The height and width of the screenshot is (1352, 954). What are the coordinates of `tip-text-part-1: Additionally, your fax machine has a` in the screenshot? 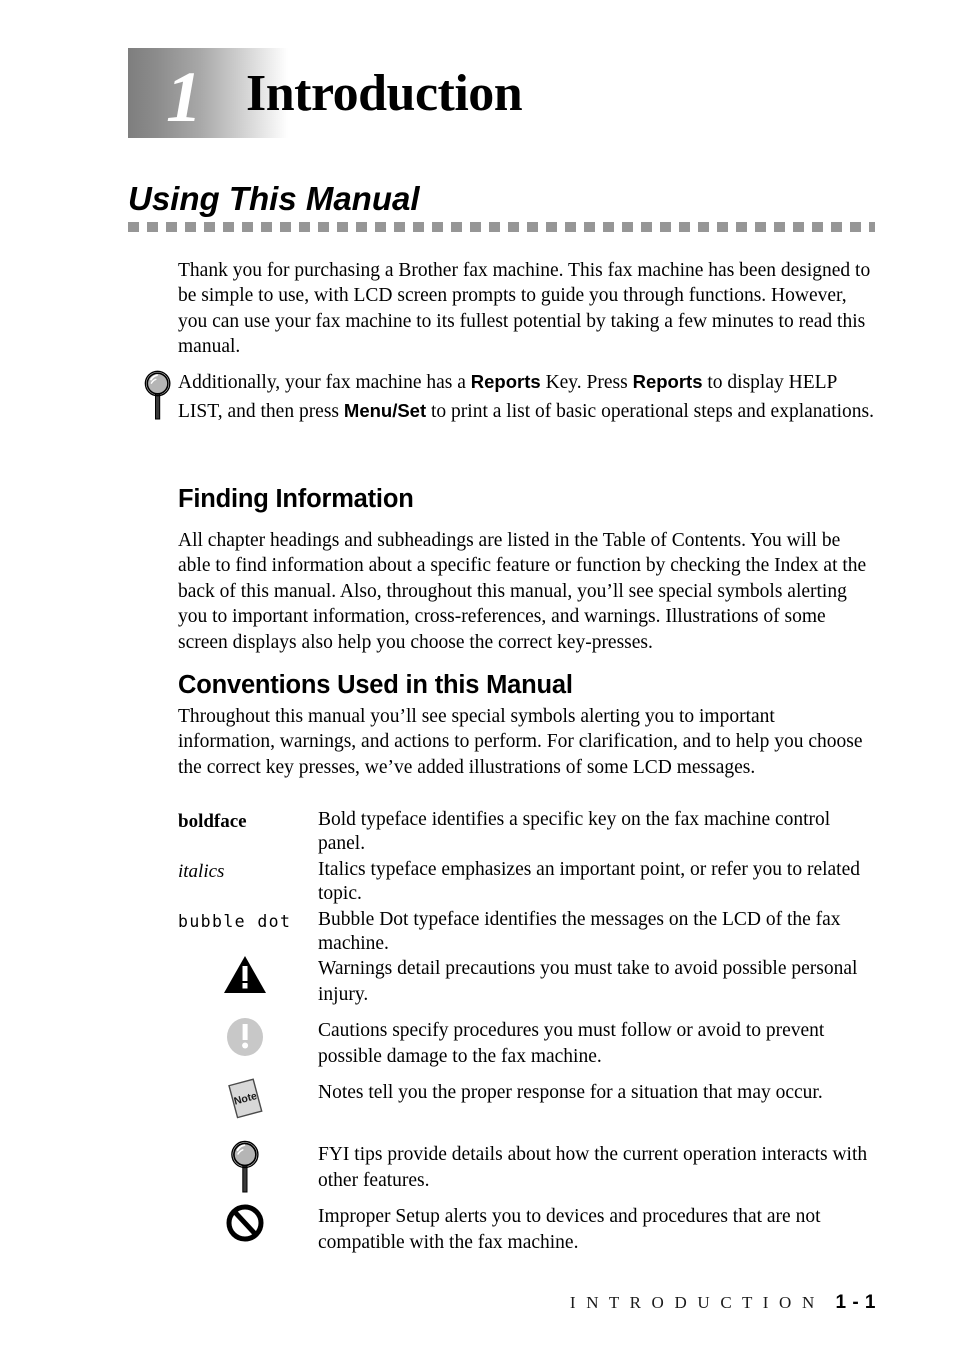 It's located at (324, 382).